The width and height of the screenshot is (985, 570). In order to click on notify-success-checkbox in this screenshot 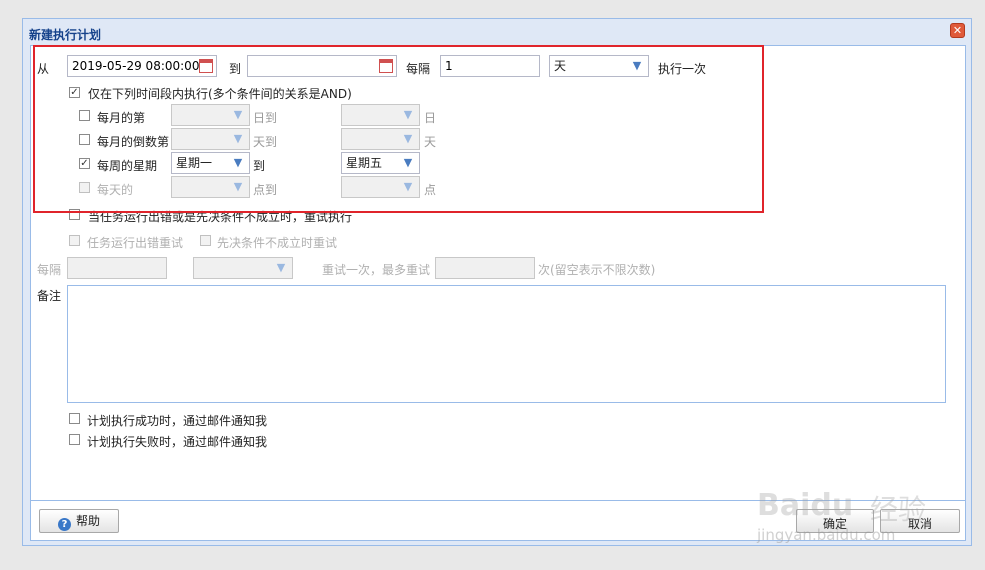, I will do `click(74, 418)`.